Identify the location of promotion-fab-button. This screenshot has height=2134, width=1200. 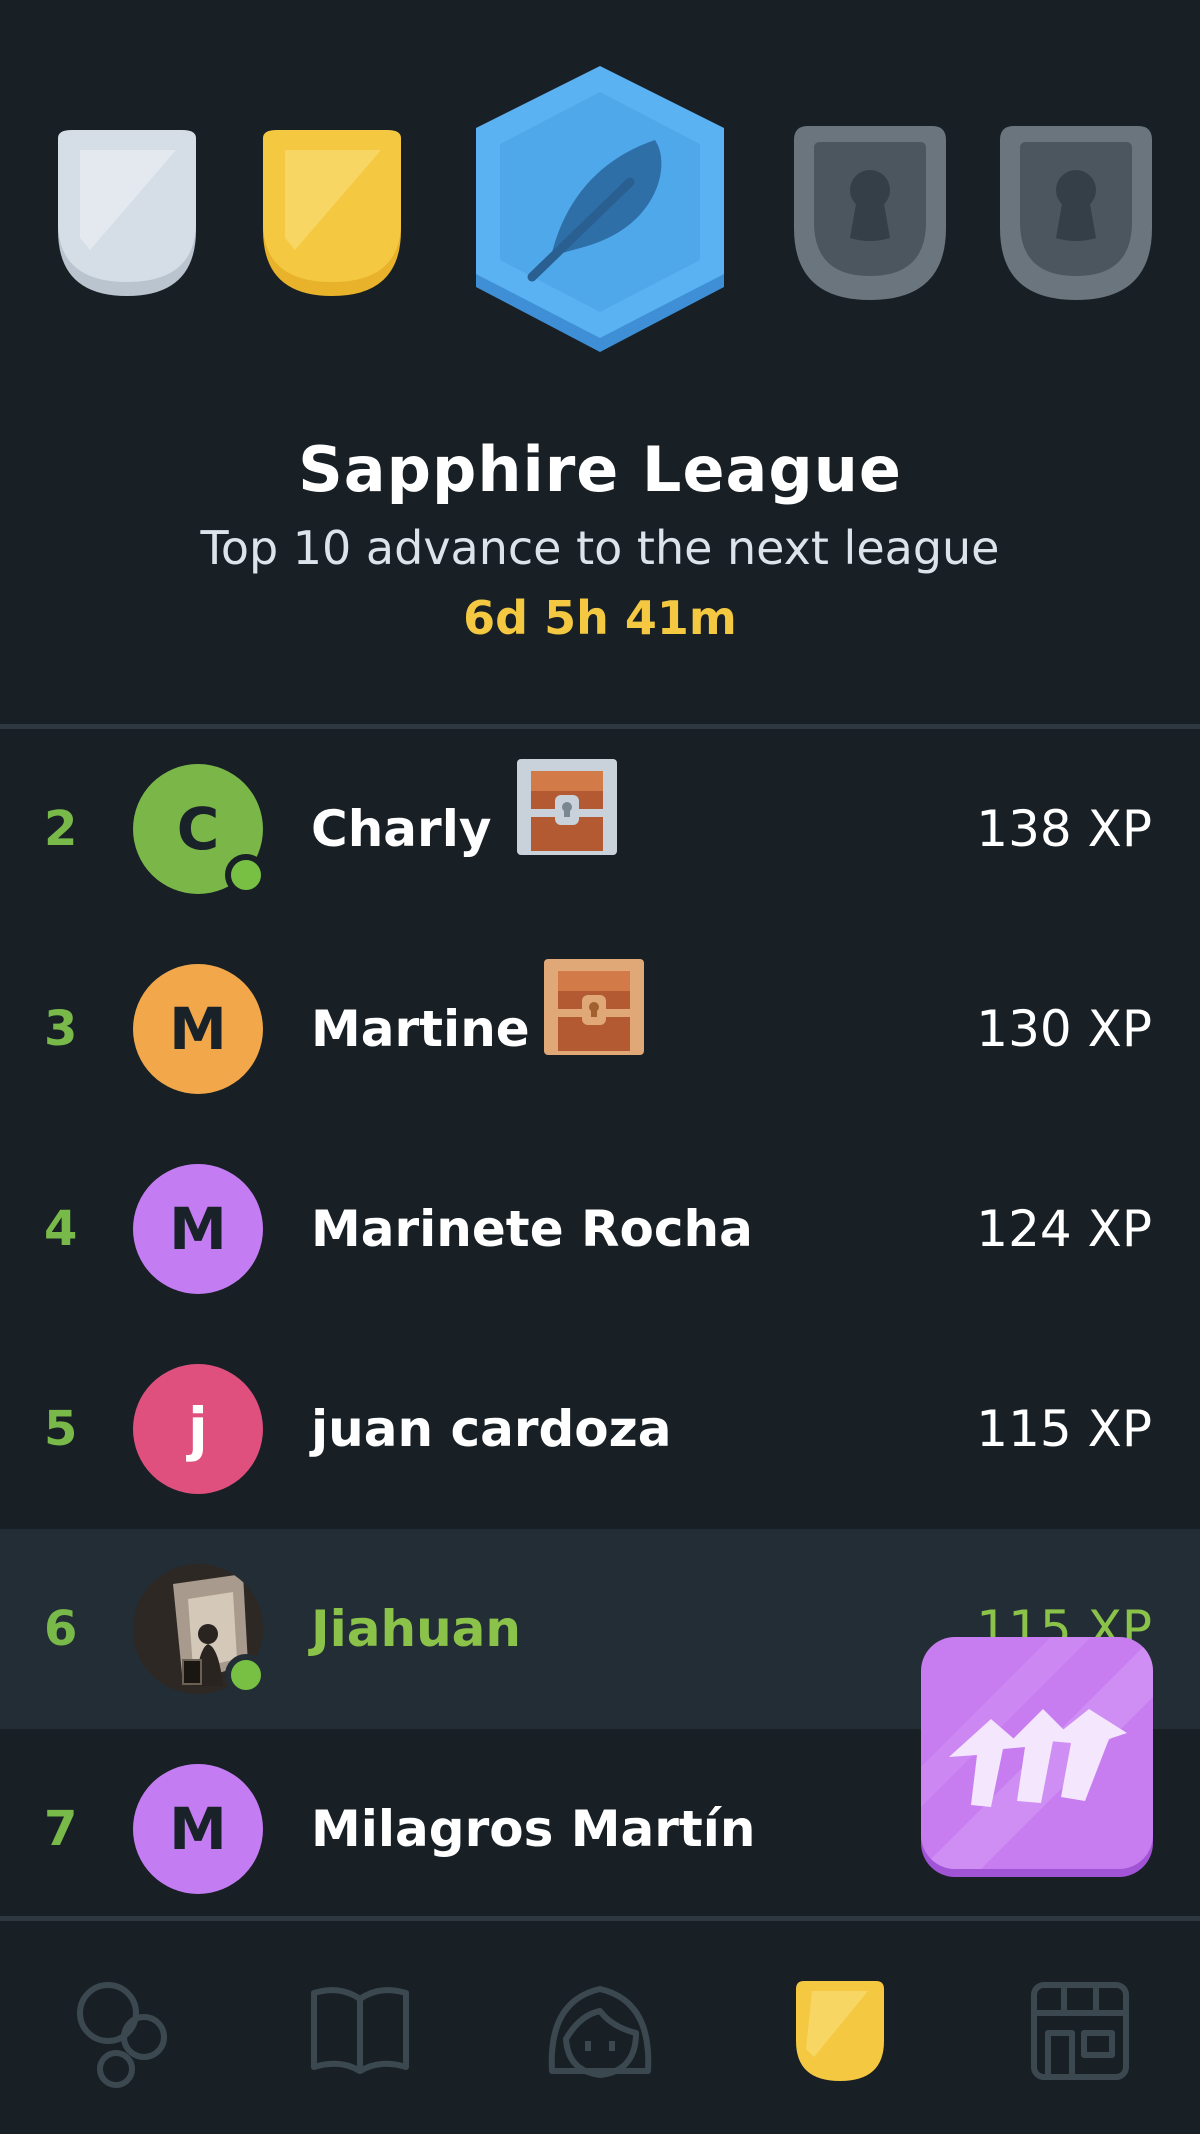
(1037, 1753).